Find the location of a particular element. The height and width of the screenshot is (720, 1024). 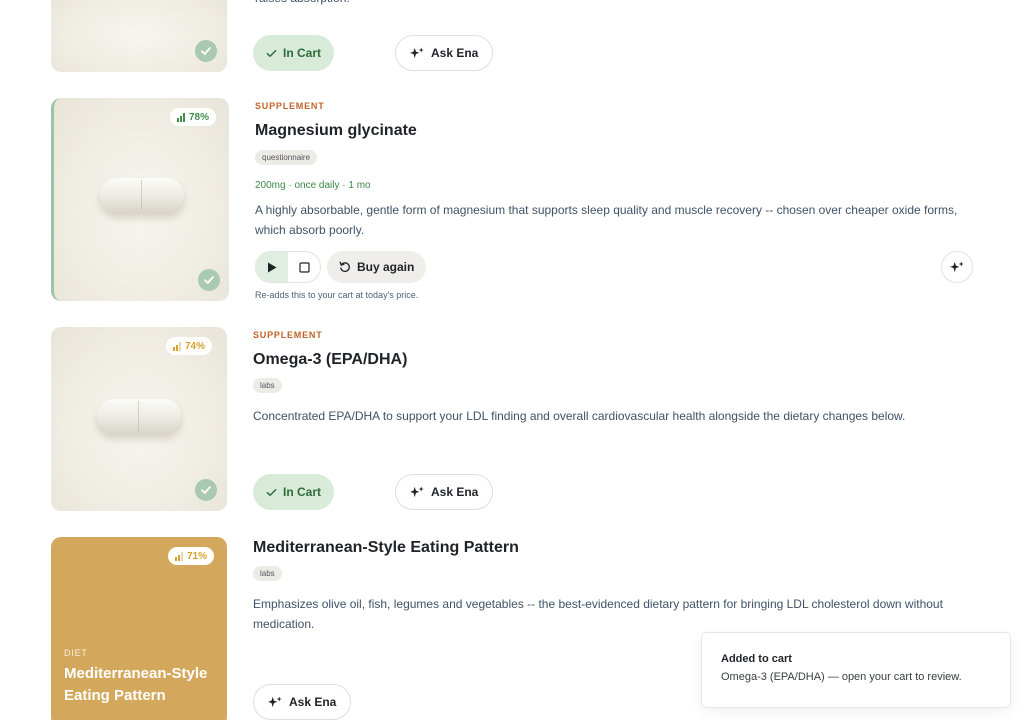

product-image: 78% is located at coordinates (140, 199).